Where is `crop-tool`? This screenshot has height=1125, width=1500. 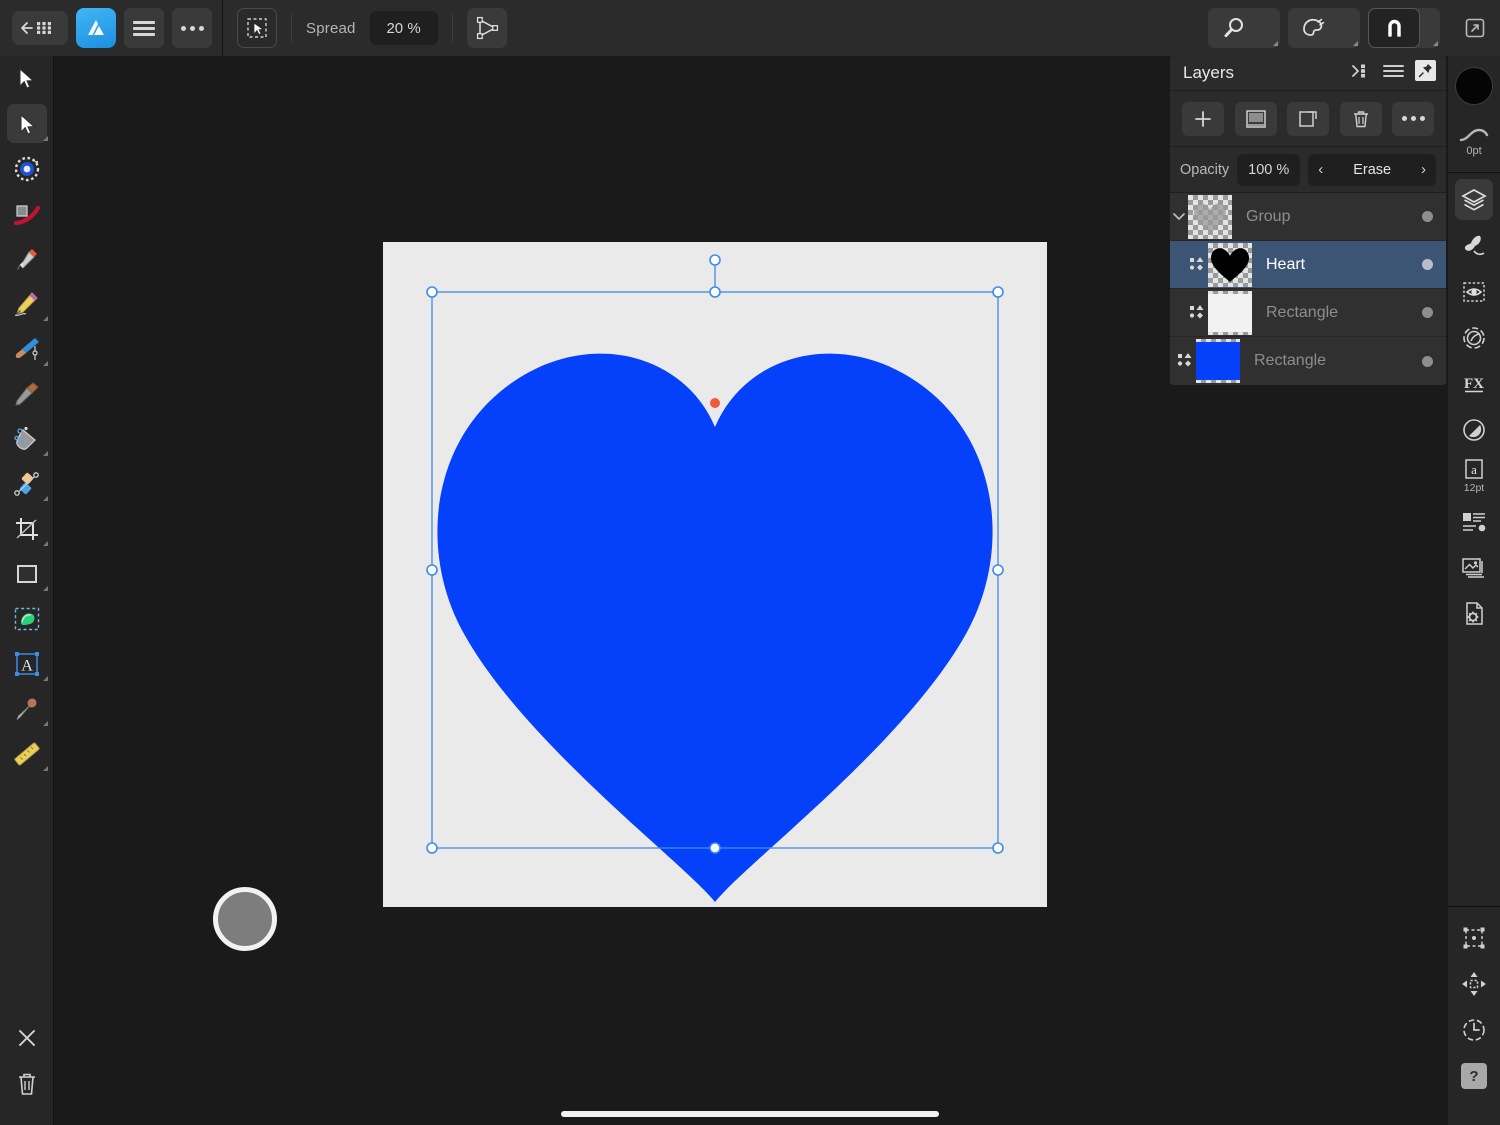
crop-tool is located at coordinates (27, 528).